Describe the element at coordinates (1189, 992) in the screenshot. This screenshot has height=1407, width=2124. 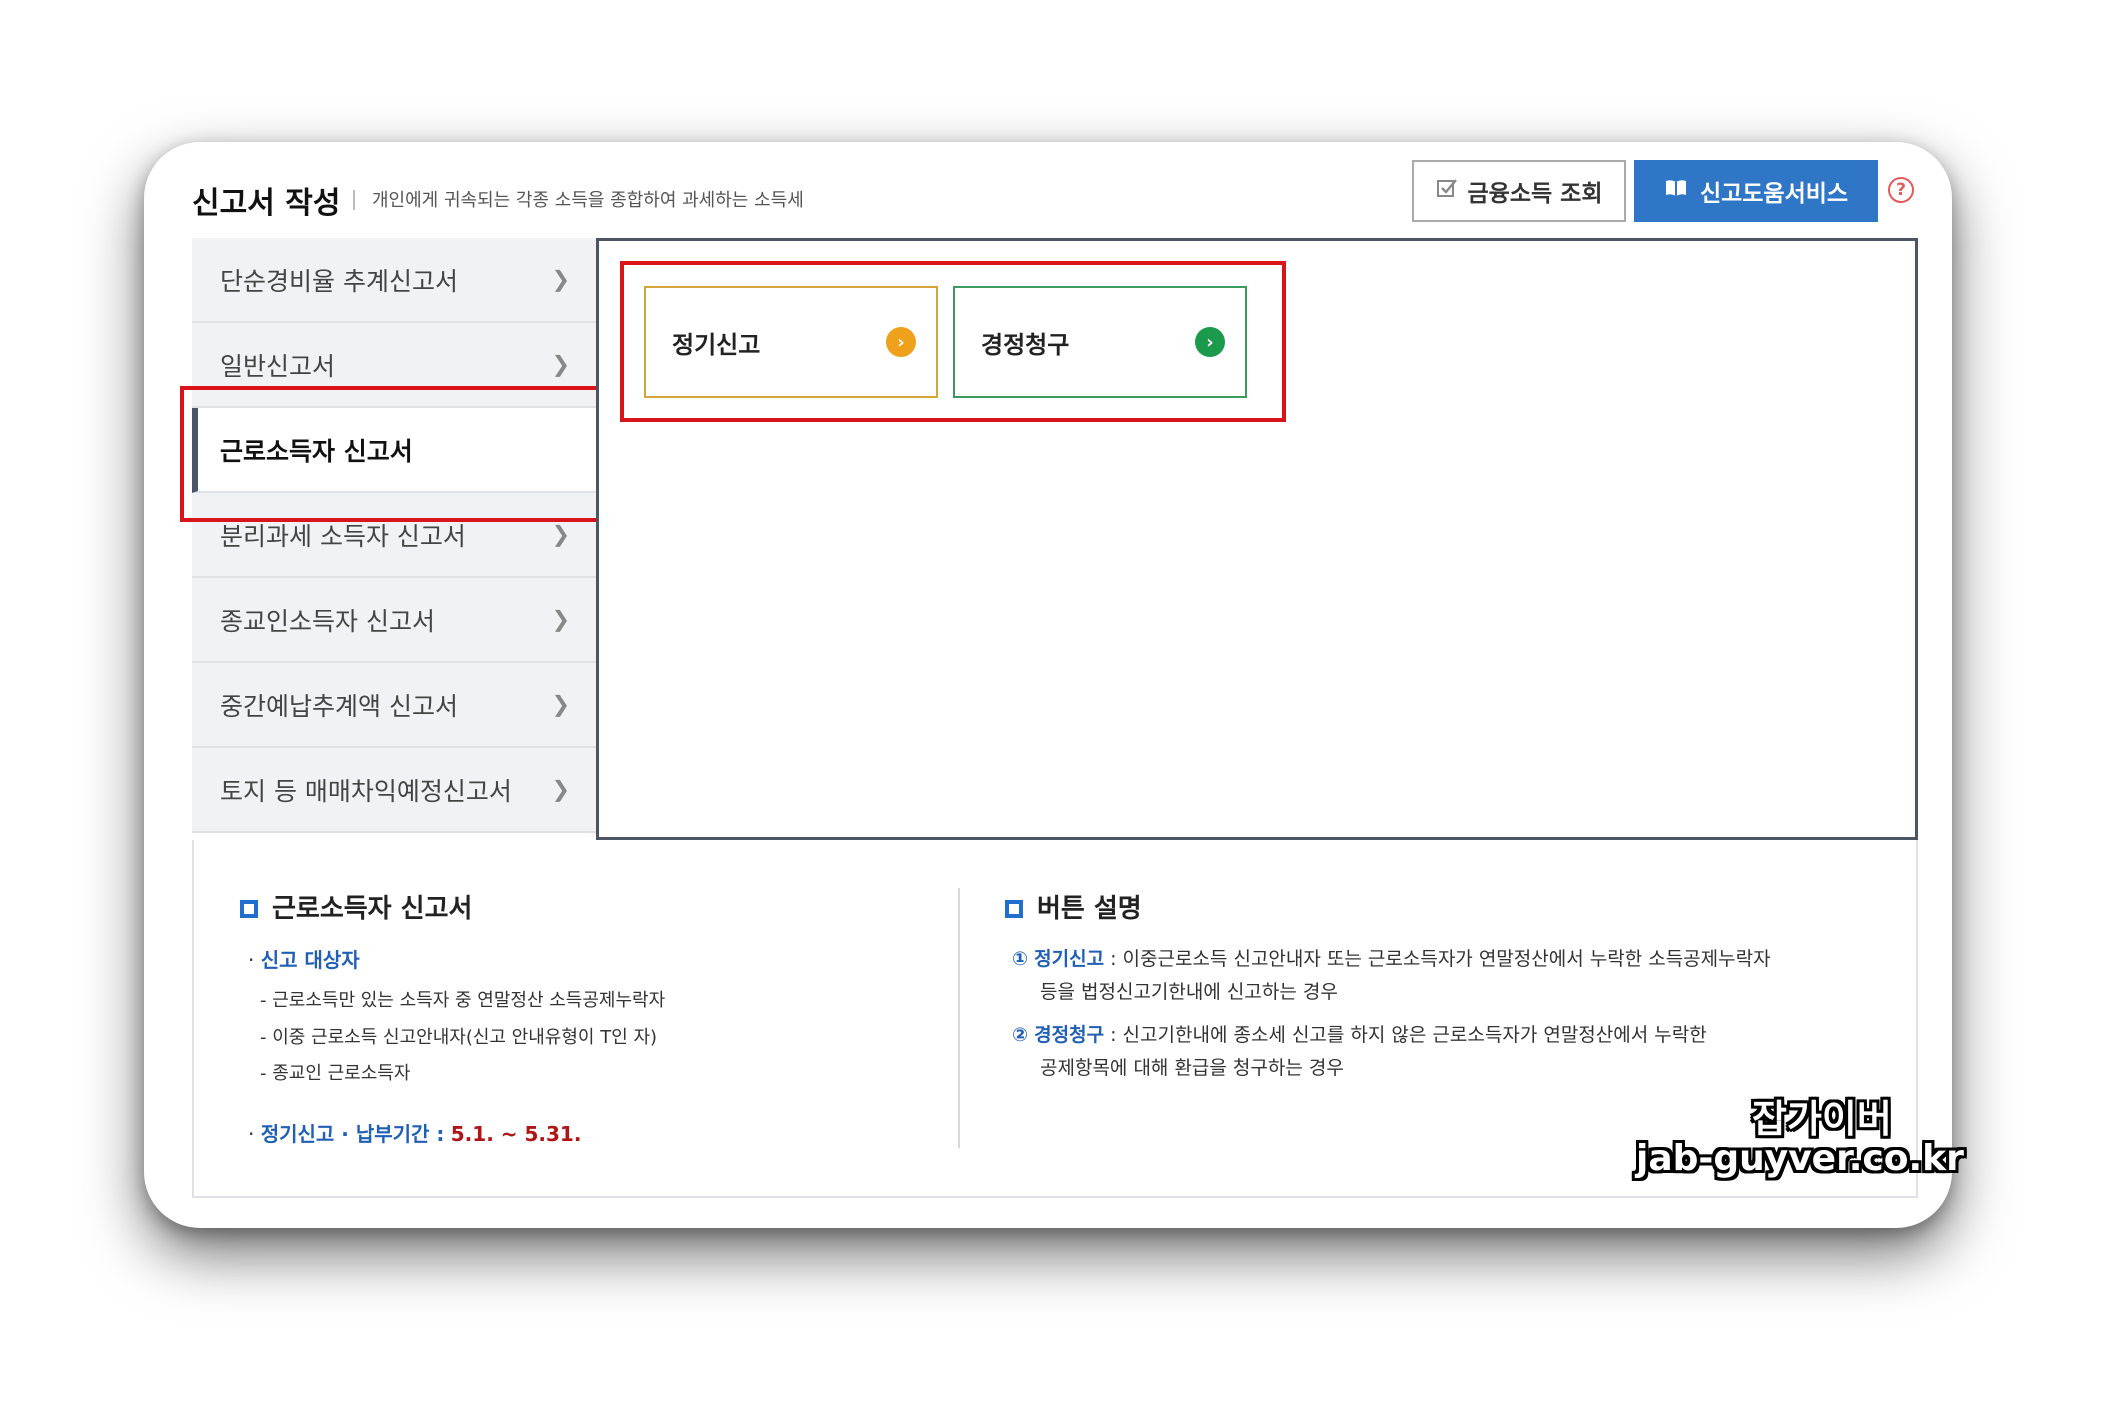
I see `button-desc-1-cont: 등을 법정신고기한내에 신고하는 경우` at that location.